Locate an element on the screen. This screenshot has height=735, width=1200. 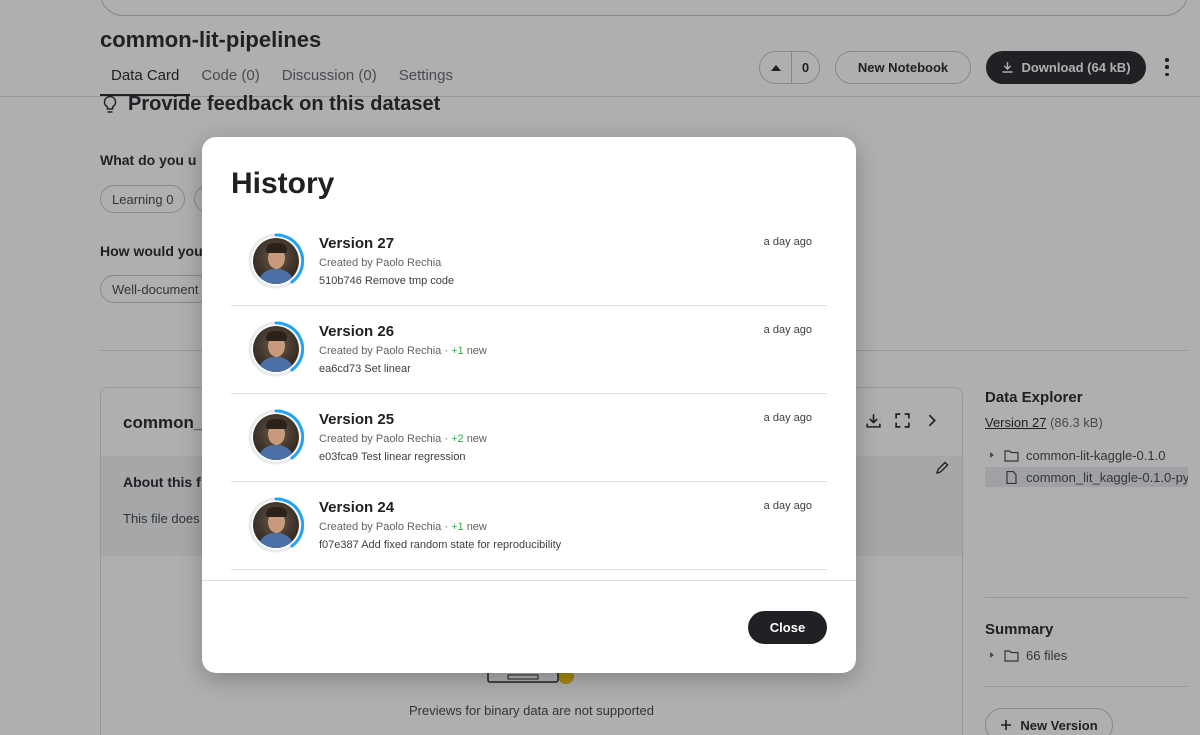
version-name: Version 25 is located at coordinates (357, 419).